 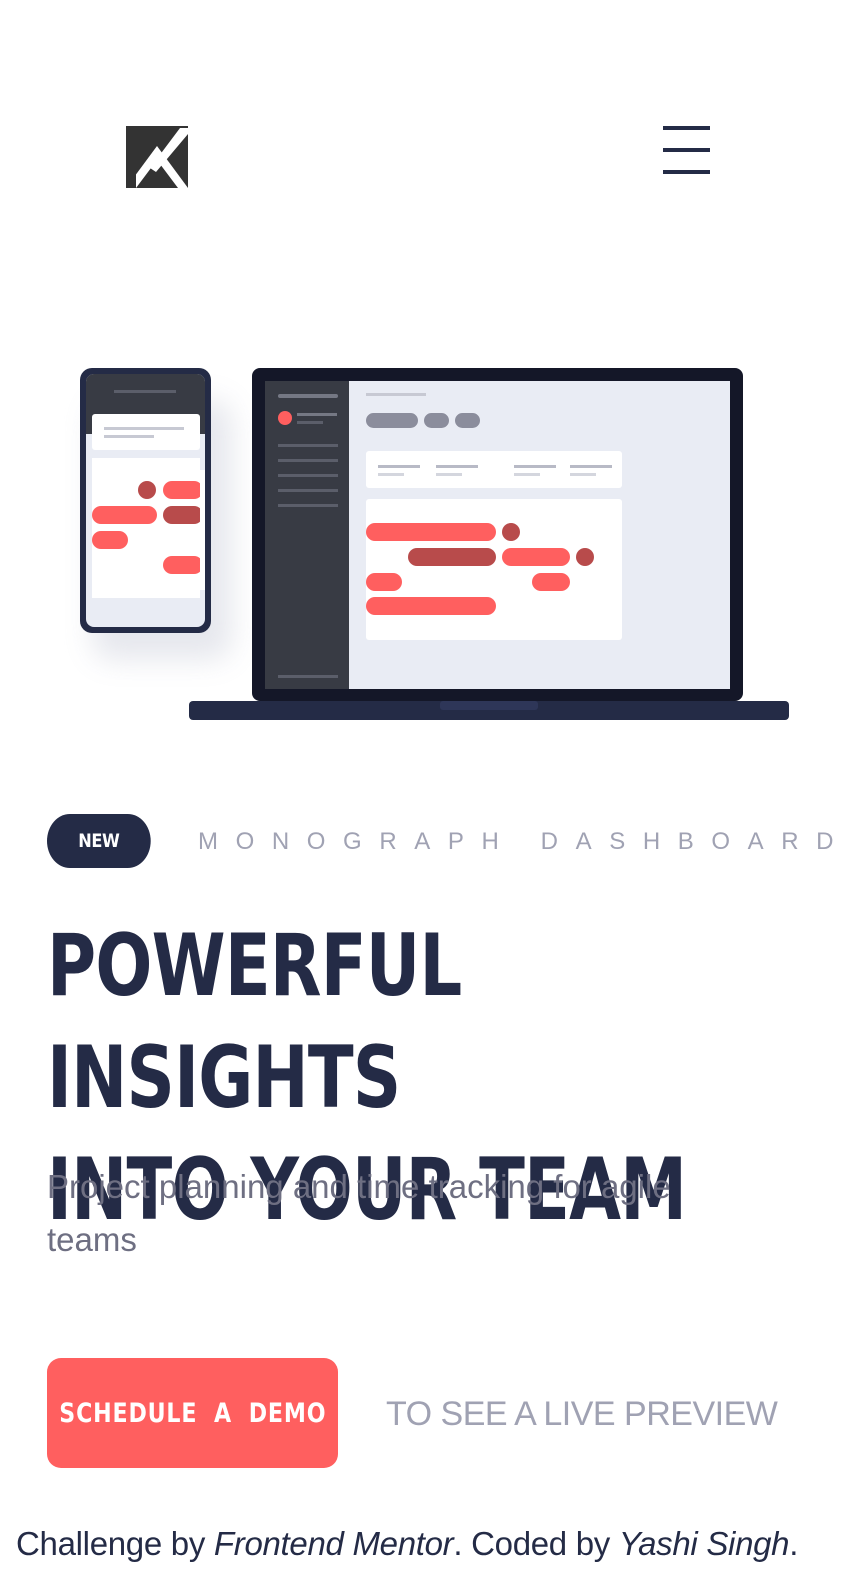 What do you see at coordinates (157, 157) in the screenshot?
I see `logo-icon` at bounding box center [157, 157].